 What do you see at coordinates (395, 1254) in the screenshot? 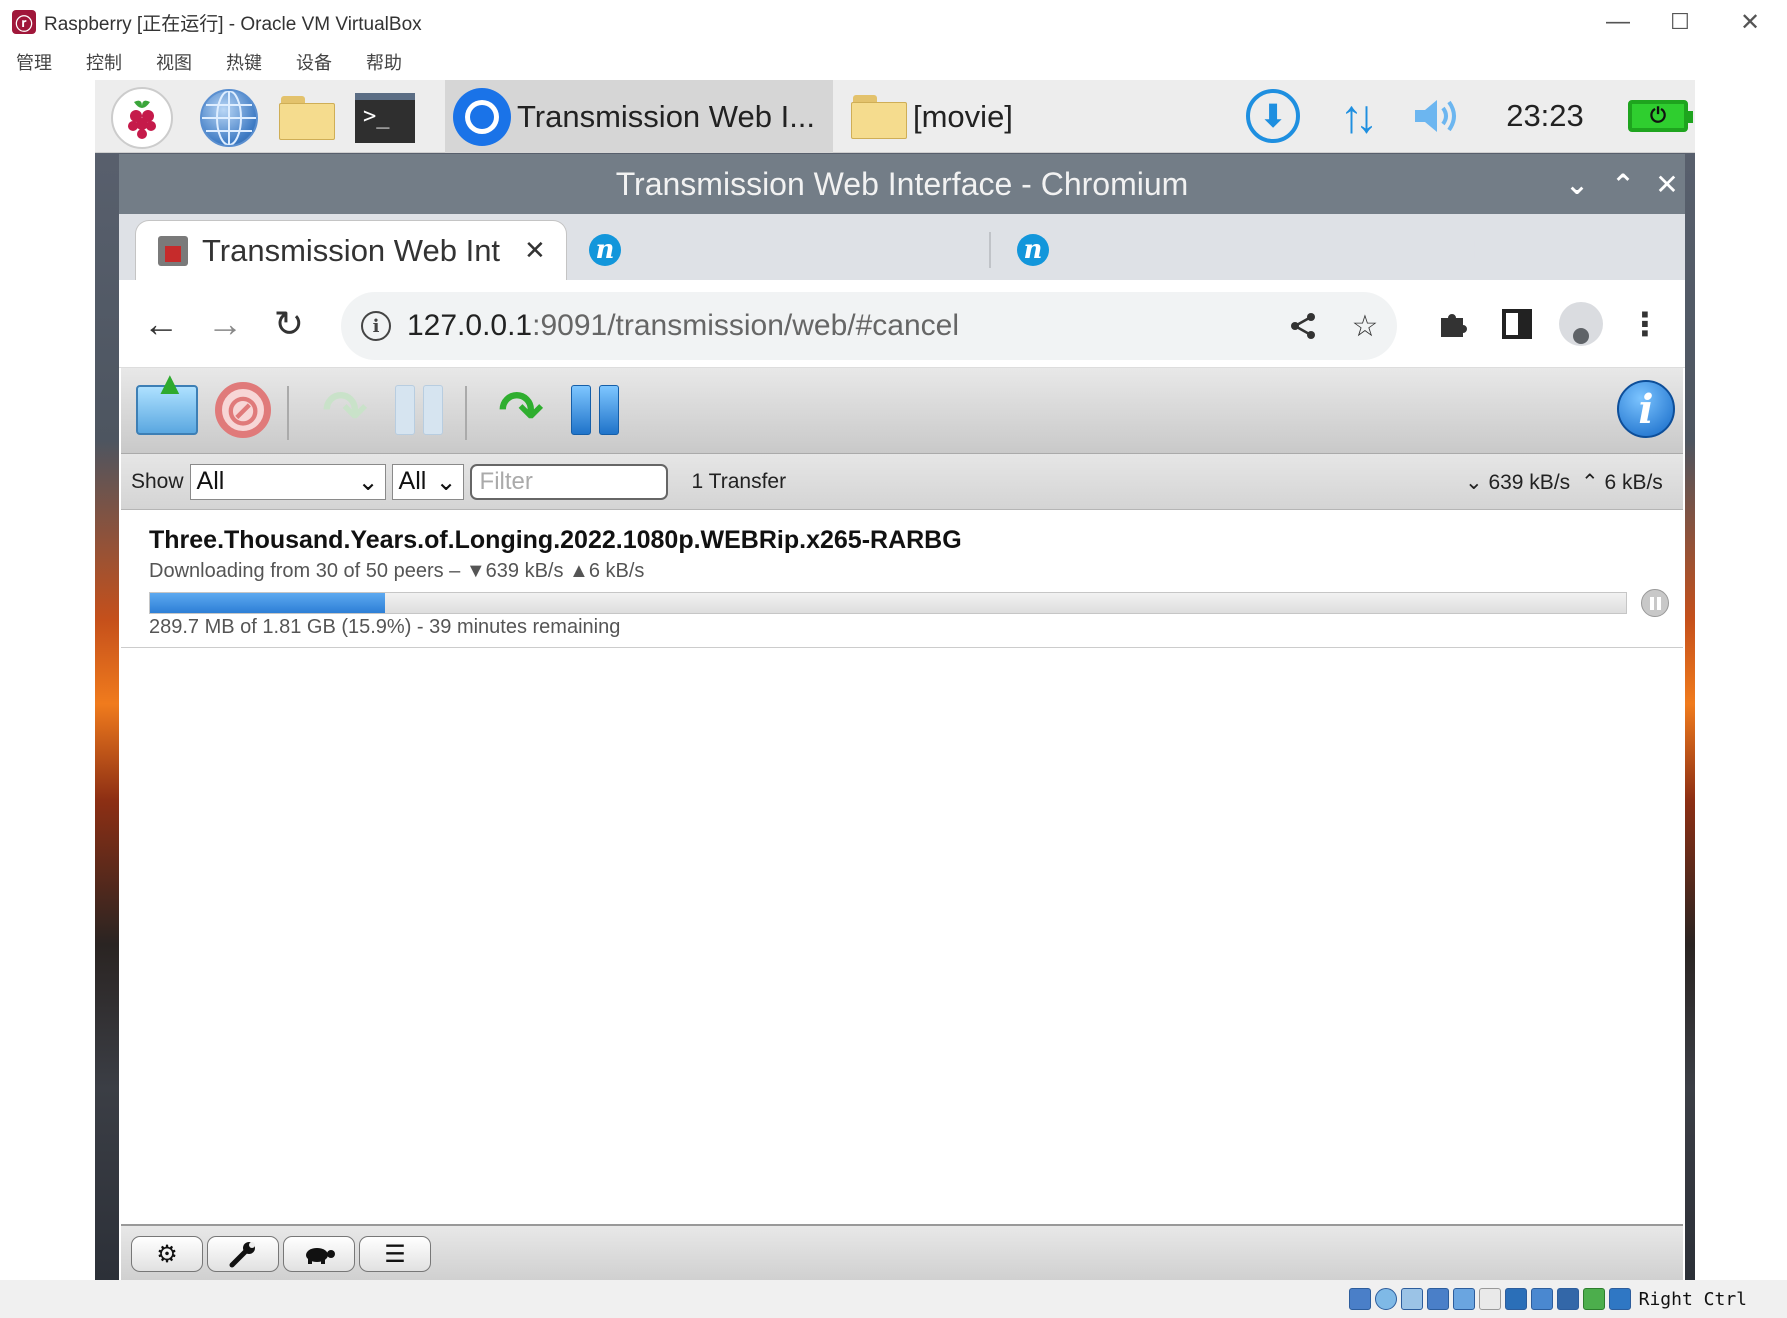
I see `list-options-icon: ☰` at bounding box center [395, 1254].